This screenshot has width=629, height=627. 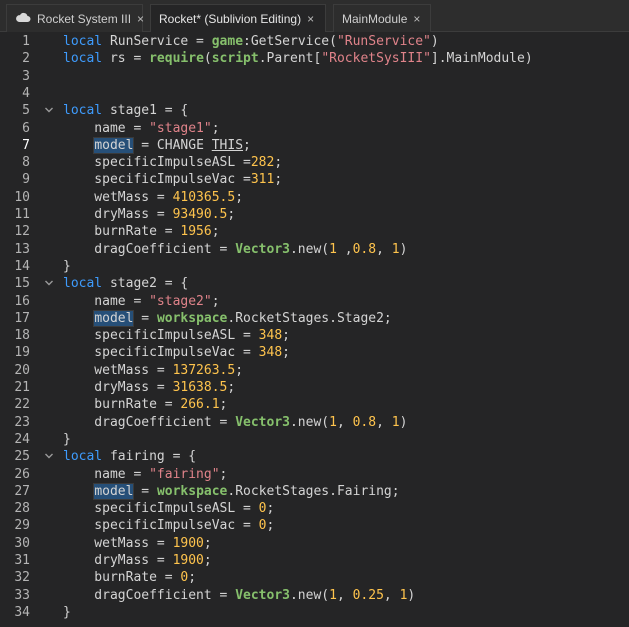 What do you see at coordinates (238, 18) in the screenshot?
I see `tab-rocket: Rocket* (Sublivion Editing) ×` at bounding box center [238, 18].